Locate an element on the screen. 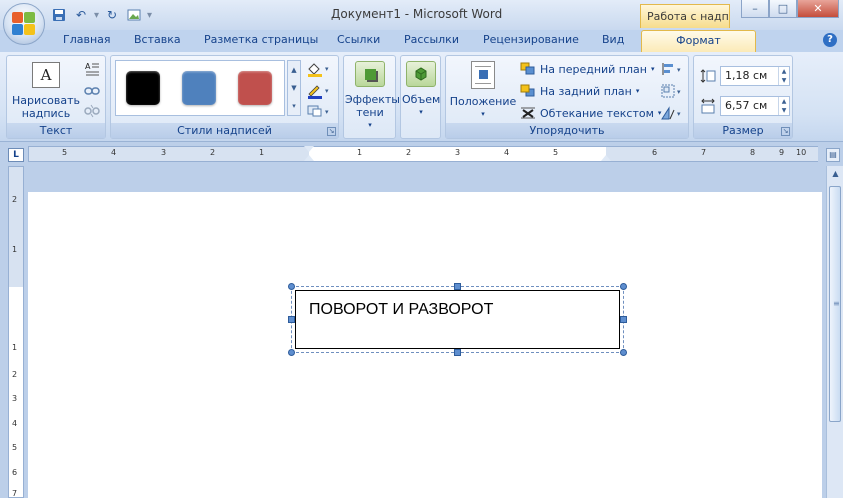 This screenshot has width=843, height=498. undo-icon: ↶ is located at coordinates (81, 15).